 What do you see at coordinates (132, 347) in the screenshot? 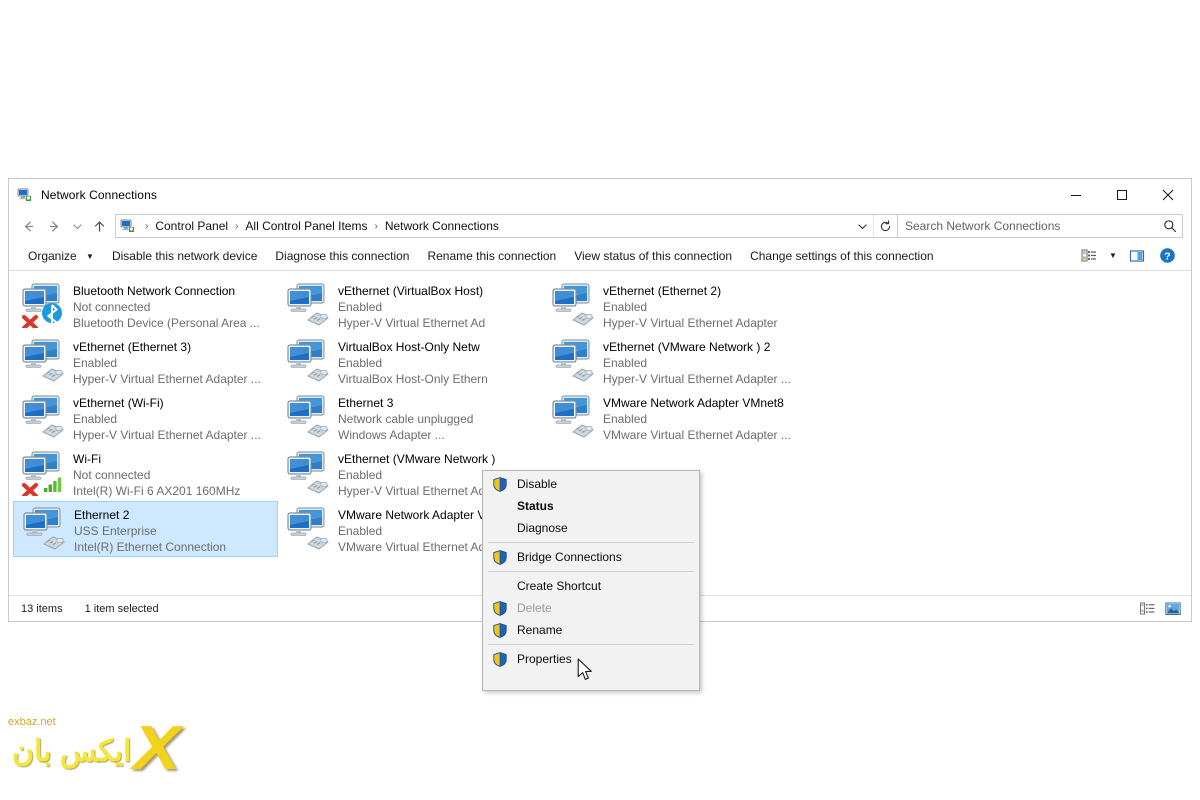
I see `connection-name: vEthernet (Ethernet 3)` at bounding box center [132, 347].